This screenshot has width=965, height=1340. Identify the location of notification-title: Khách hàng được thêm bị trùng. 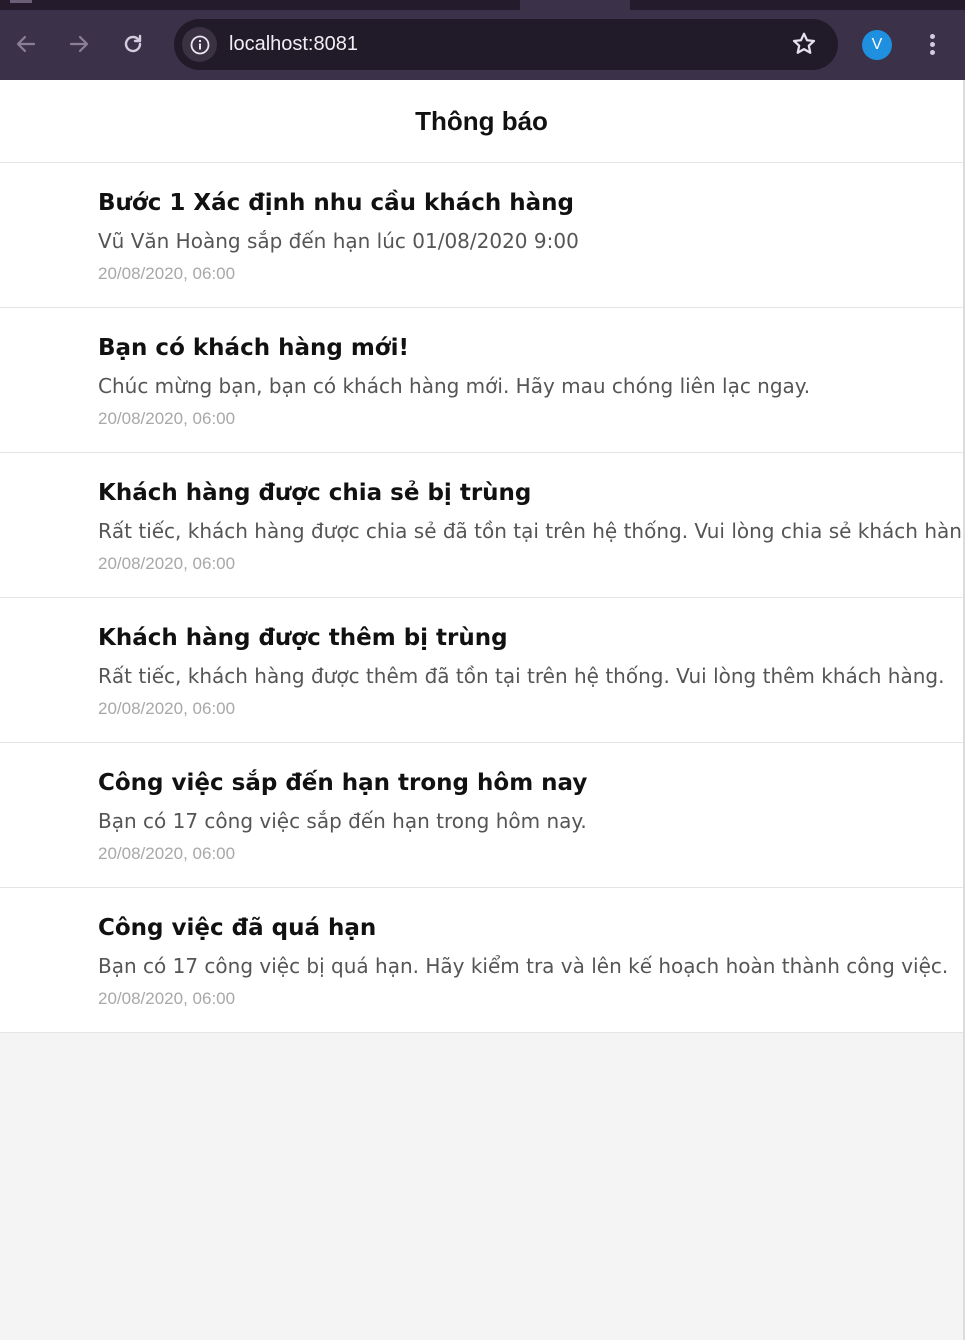
(303, 638).